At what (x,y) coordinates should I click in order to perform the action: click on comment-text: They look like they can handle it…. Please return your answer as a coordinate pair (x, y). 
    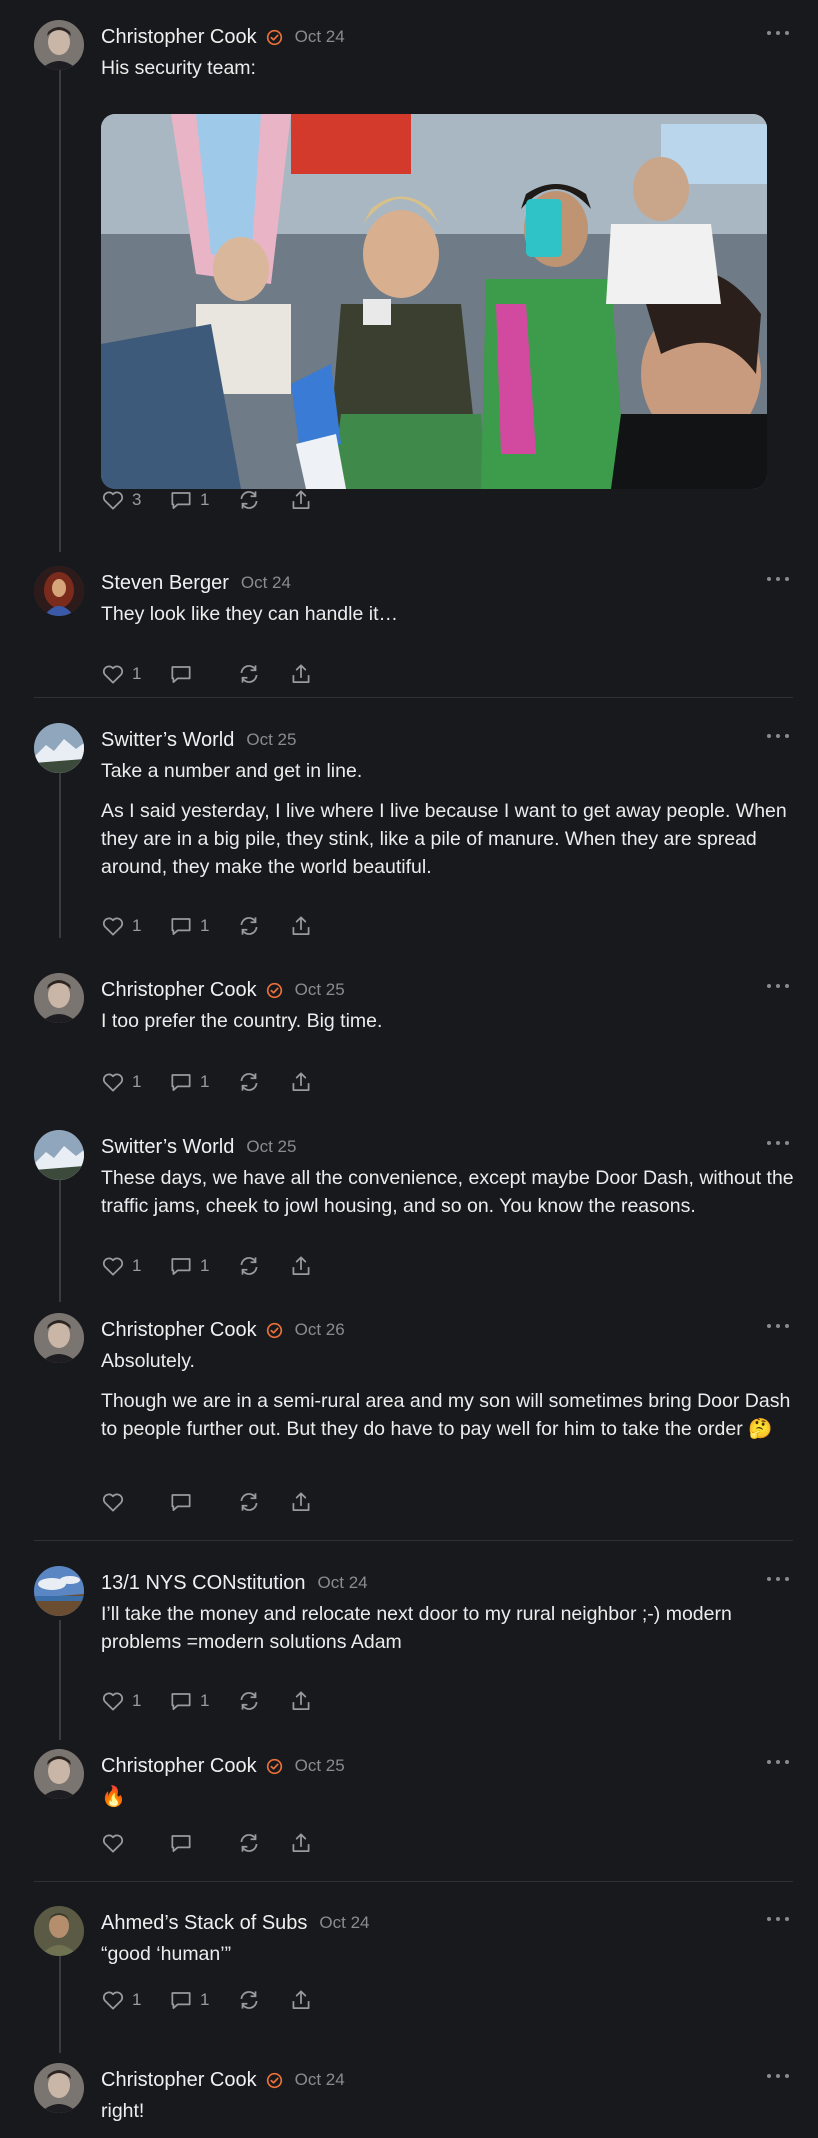
    Looking at the image, I should click on (249, 614).